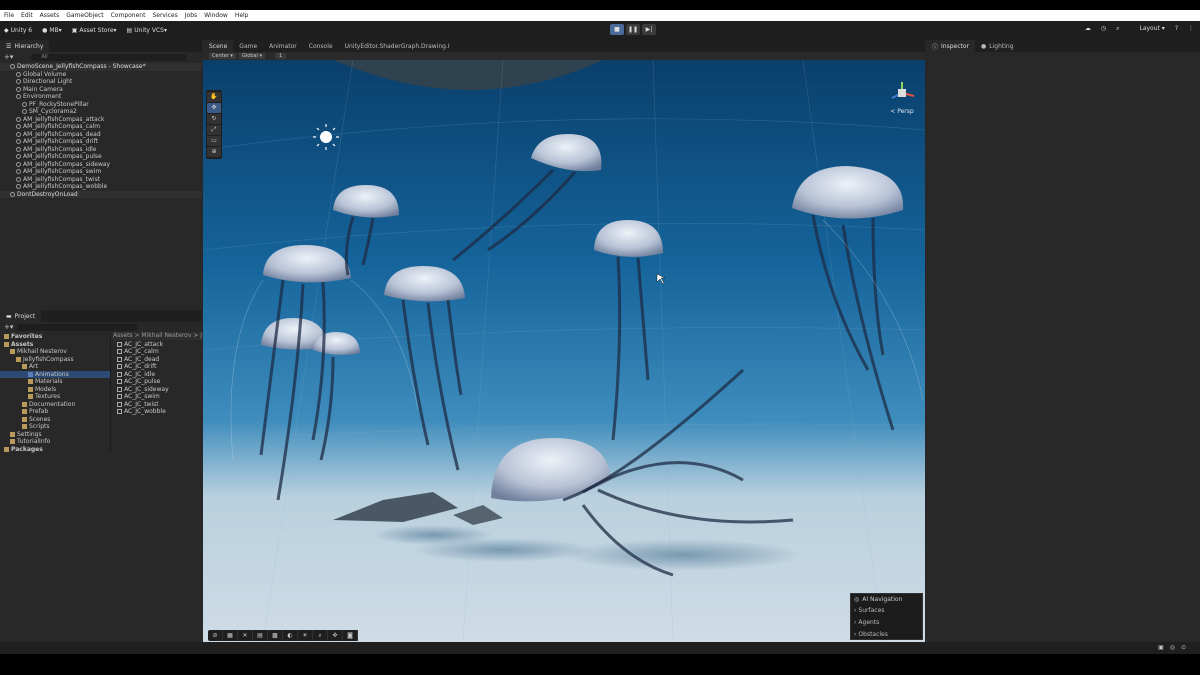  Describe the element at coordinates (214, 130) in the screenshot. I see `scale-tool-icon: ⤢` at that location.